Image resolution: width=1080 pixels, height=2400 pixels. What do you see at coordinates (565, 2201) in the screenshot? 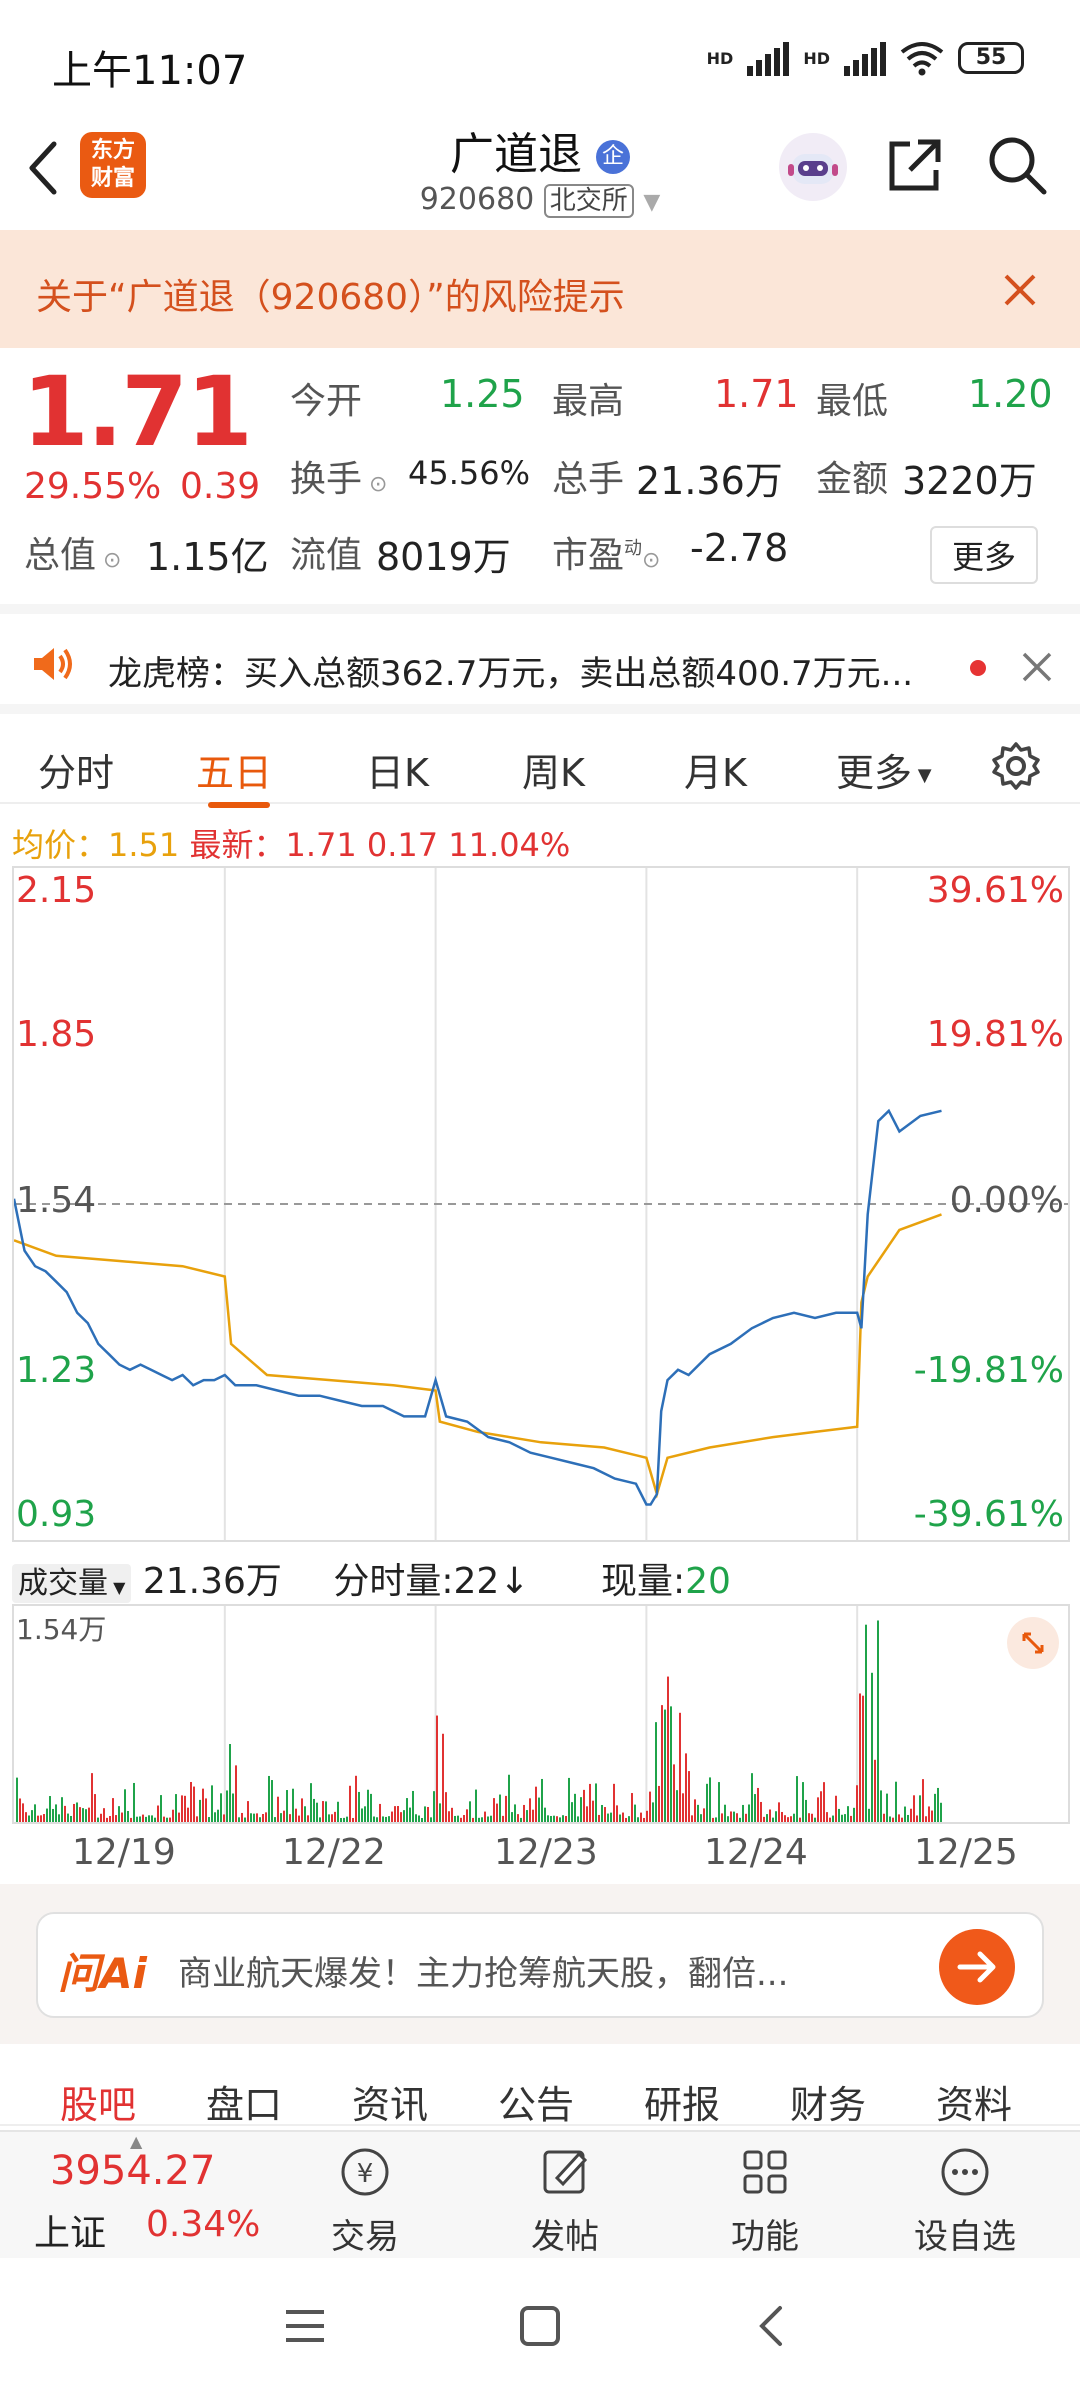
I see `nav-post: 发帖` at bounding box center [565, 2201].